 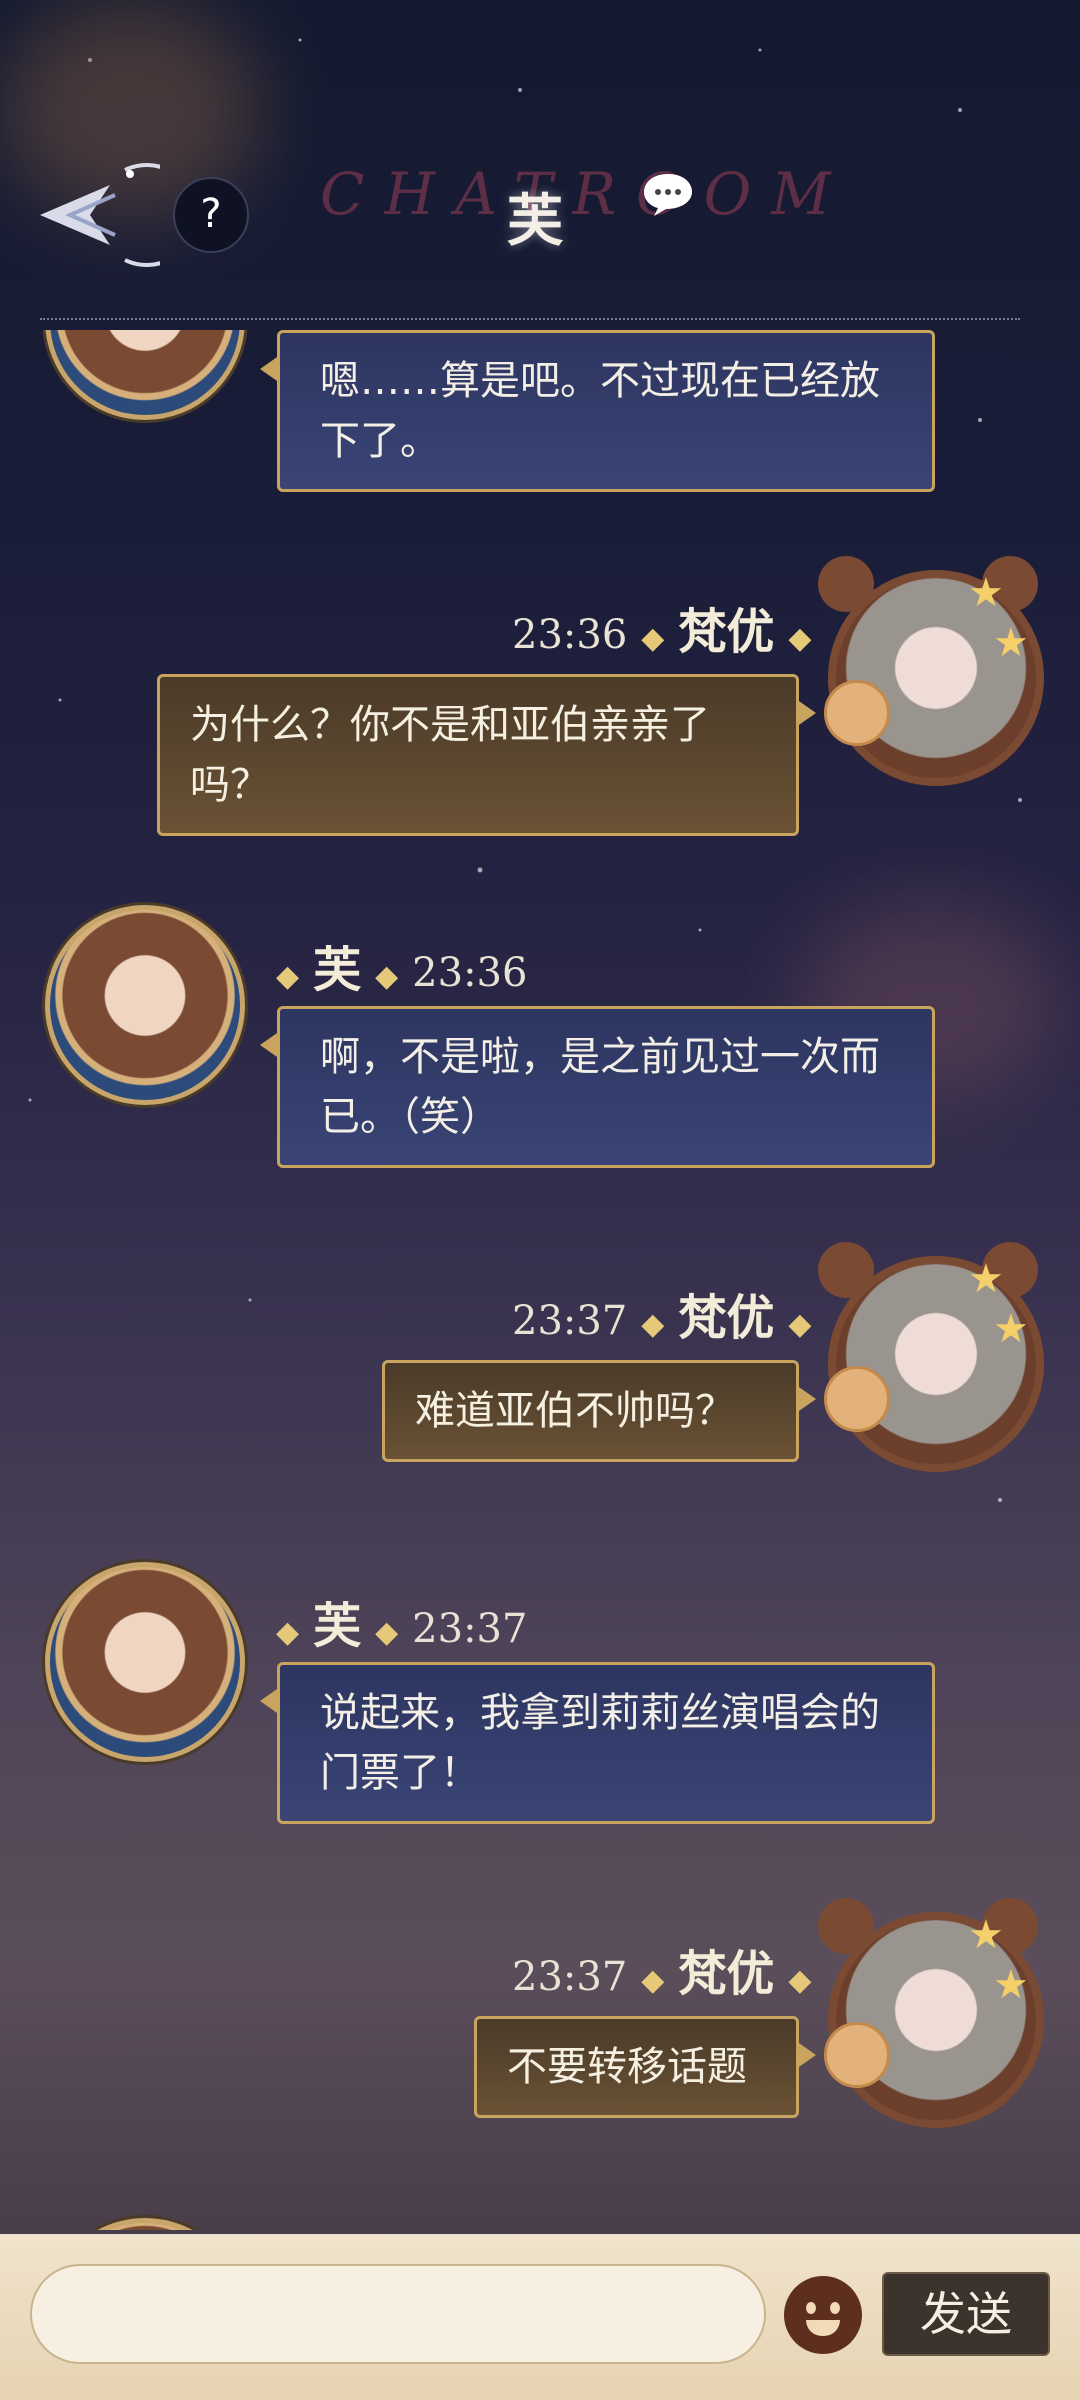 I want to click on message-text: 不要转移话题, so click(x=627, y=2067).